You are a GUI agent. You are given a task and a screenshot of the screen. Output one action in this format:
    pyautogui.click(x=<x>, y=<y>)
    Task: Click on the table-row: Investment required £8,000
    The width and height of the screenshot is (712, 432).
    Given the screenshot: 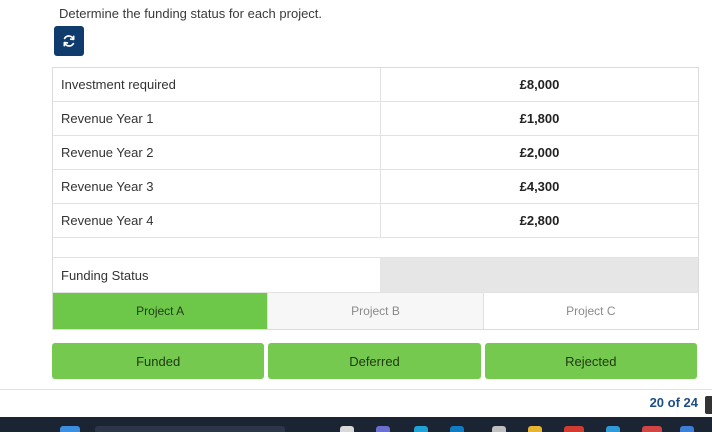 What is the action you would take?
    pyautogui.click(x=375, y=85)
    